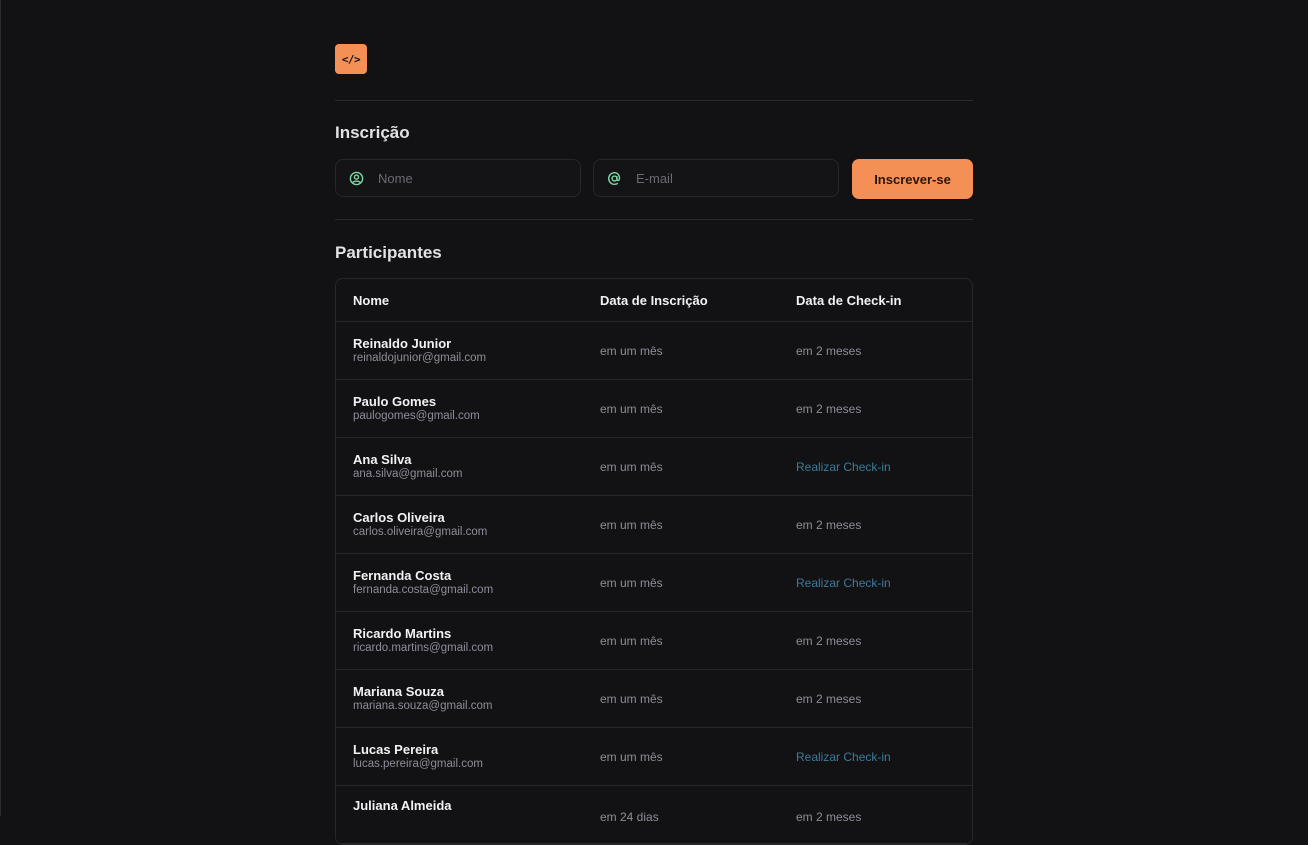 The width and height of the screenshot is (1308, 845). Describe the element at coordinates (356, 178) in the screenshot. I see `user-circle-icon` at that location.